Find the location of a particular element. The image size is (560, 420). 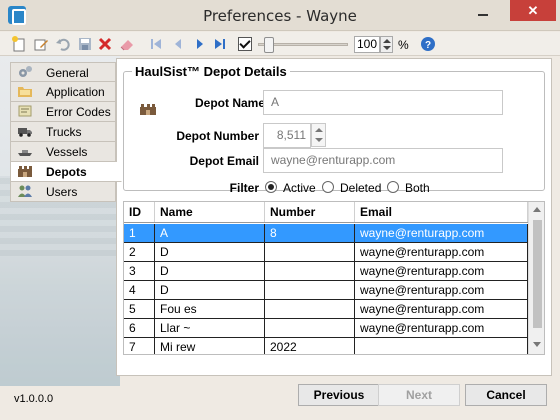

nav-item-application: Application is located at coordinates (63, 92).